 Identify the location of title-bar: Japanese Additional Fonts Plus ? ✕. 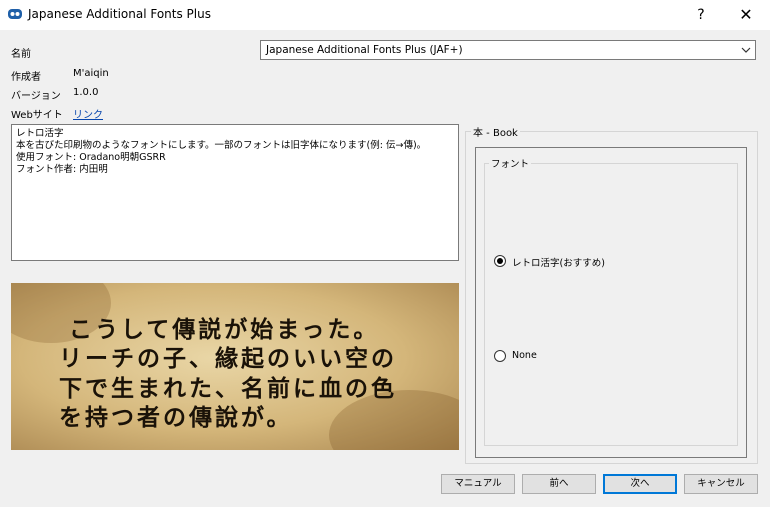
(385, 15).